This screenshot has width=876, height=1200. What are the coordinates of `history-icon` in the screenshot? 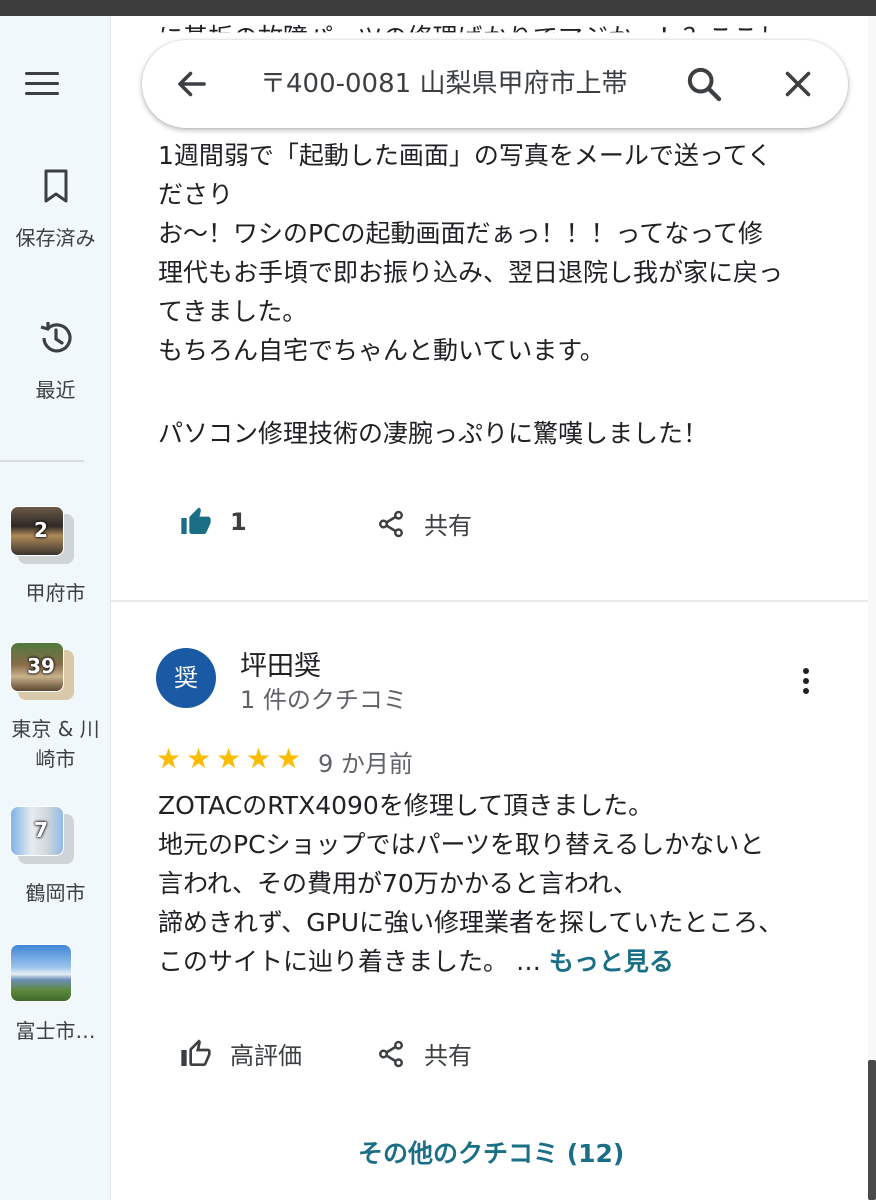 It's located at (56, 337).